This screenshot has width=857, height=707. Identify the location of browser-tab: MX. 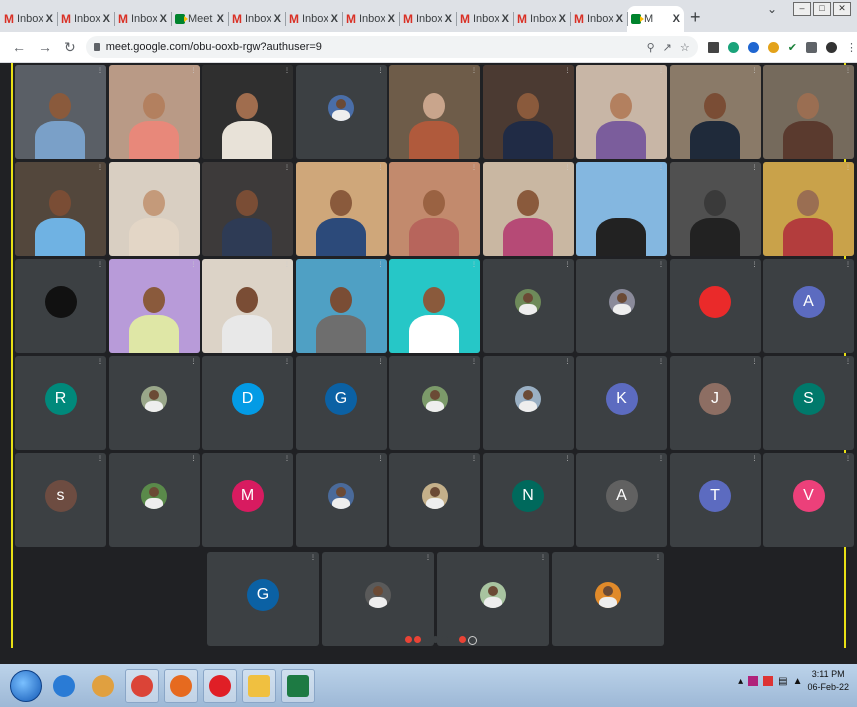
(655, 19).